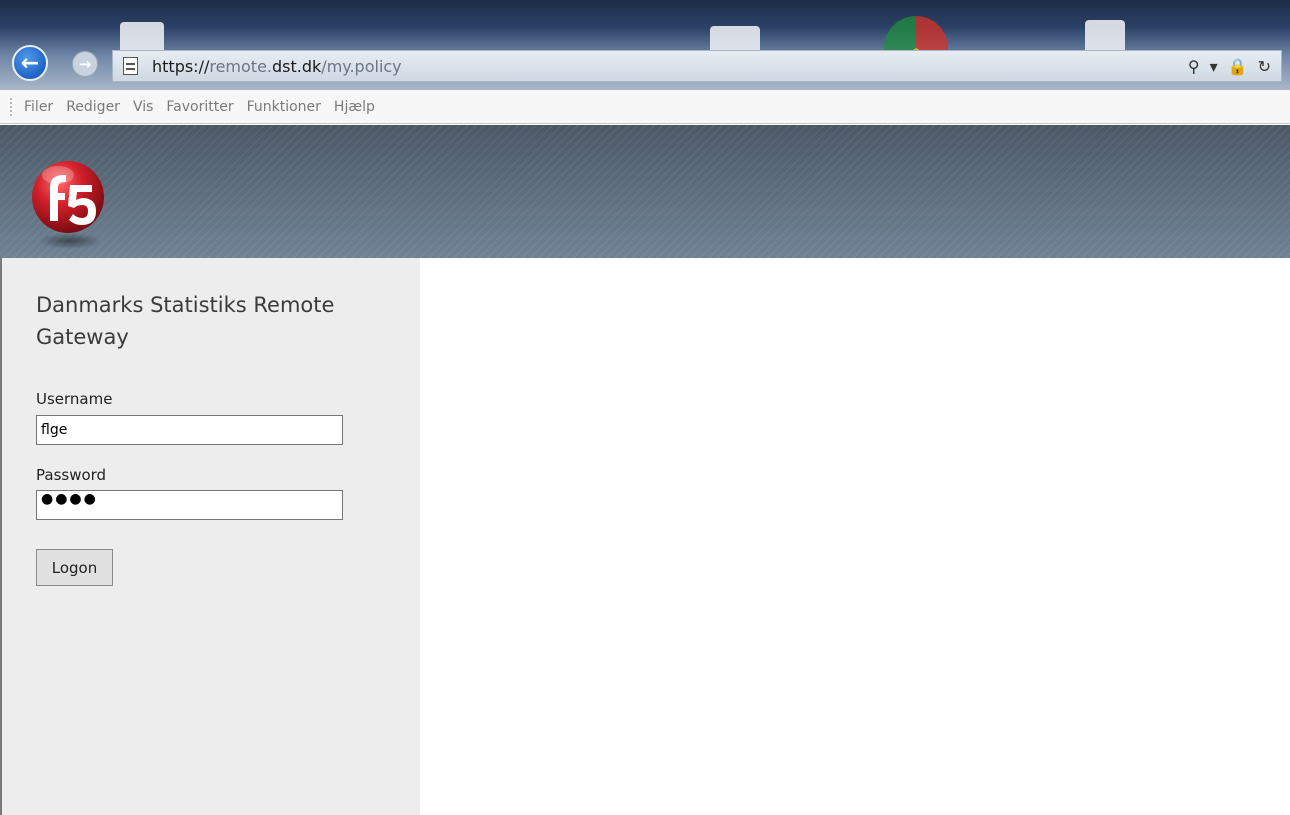 The width and height of the screenshot is (1290, 815). I want to click on arrow-left-icon: ←, so click(30, 63).